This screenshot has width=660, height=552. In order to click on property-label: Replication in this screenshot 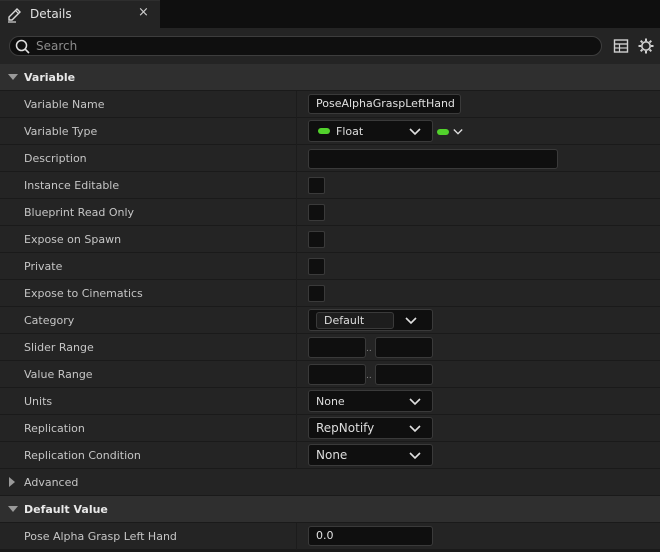, I will do `click(54, 428)`.